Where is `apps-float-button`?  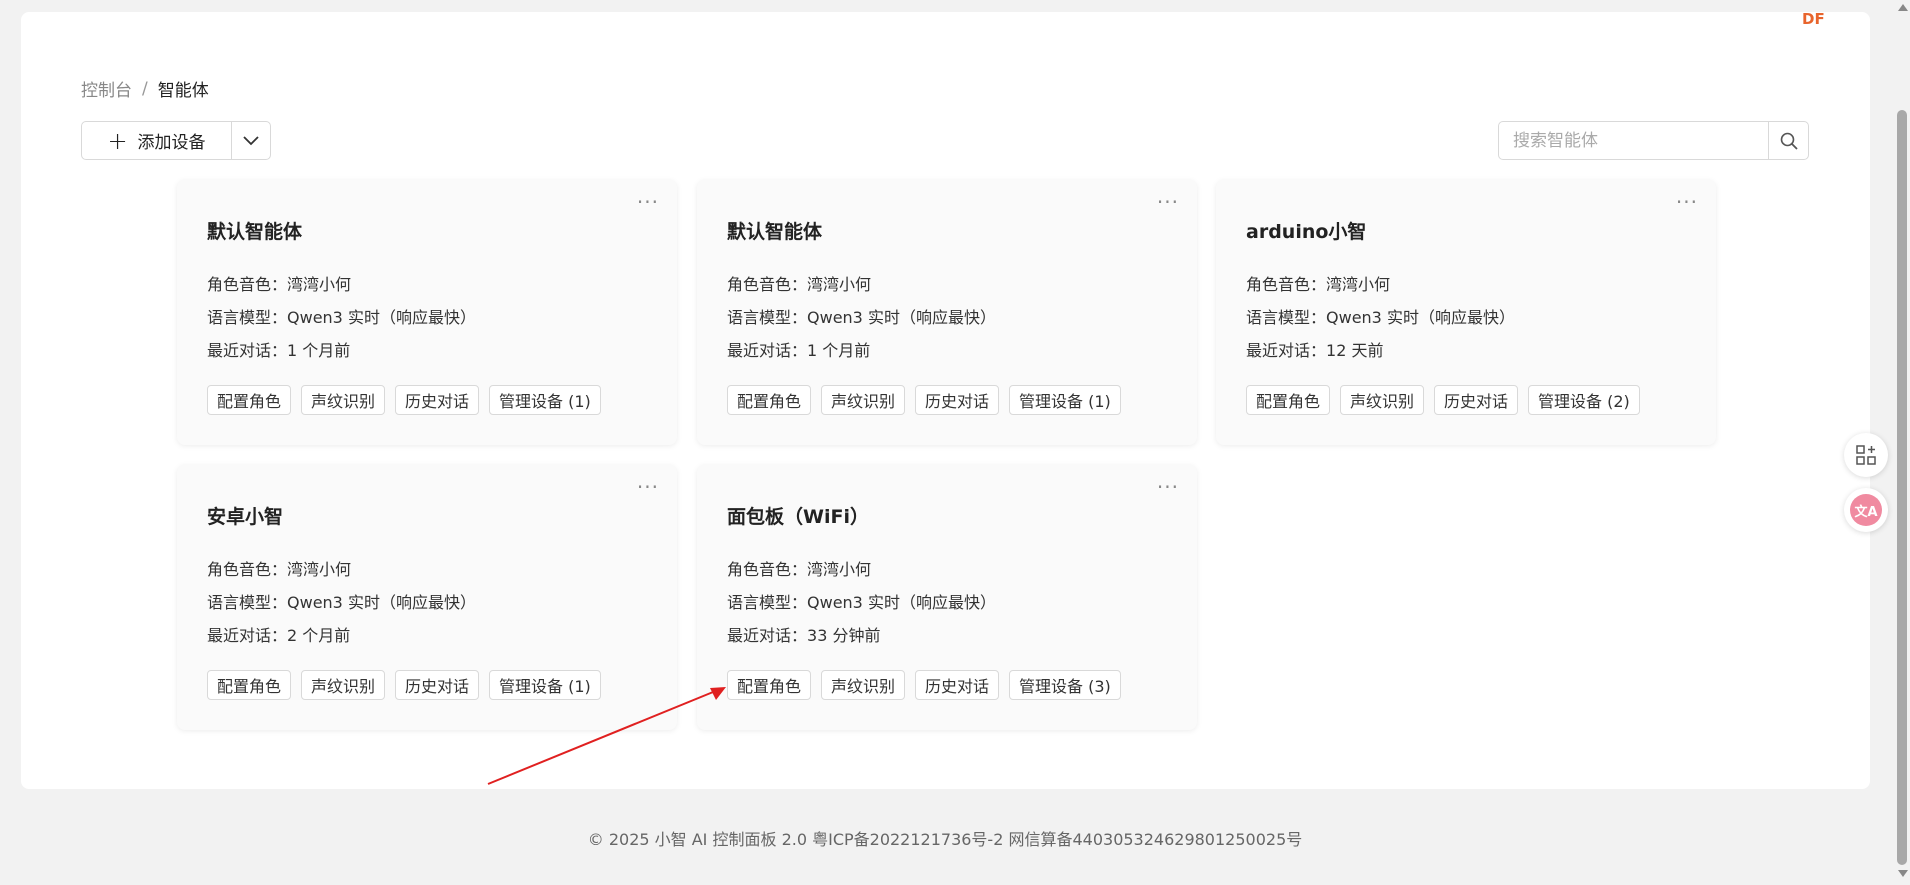
apps-float-button is located at coordinates (1866, 455).